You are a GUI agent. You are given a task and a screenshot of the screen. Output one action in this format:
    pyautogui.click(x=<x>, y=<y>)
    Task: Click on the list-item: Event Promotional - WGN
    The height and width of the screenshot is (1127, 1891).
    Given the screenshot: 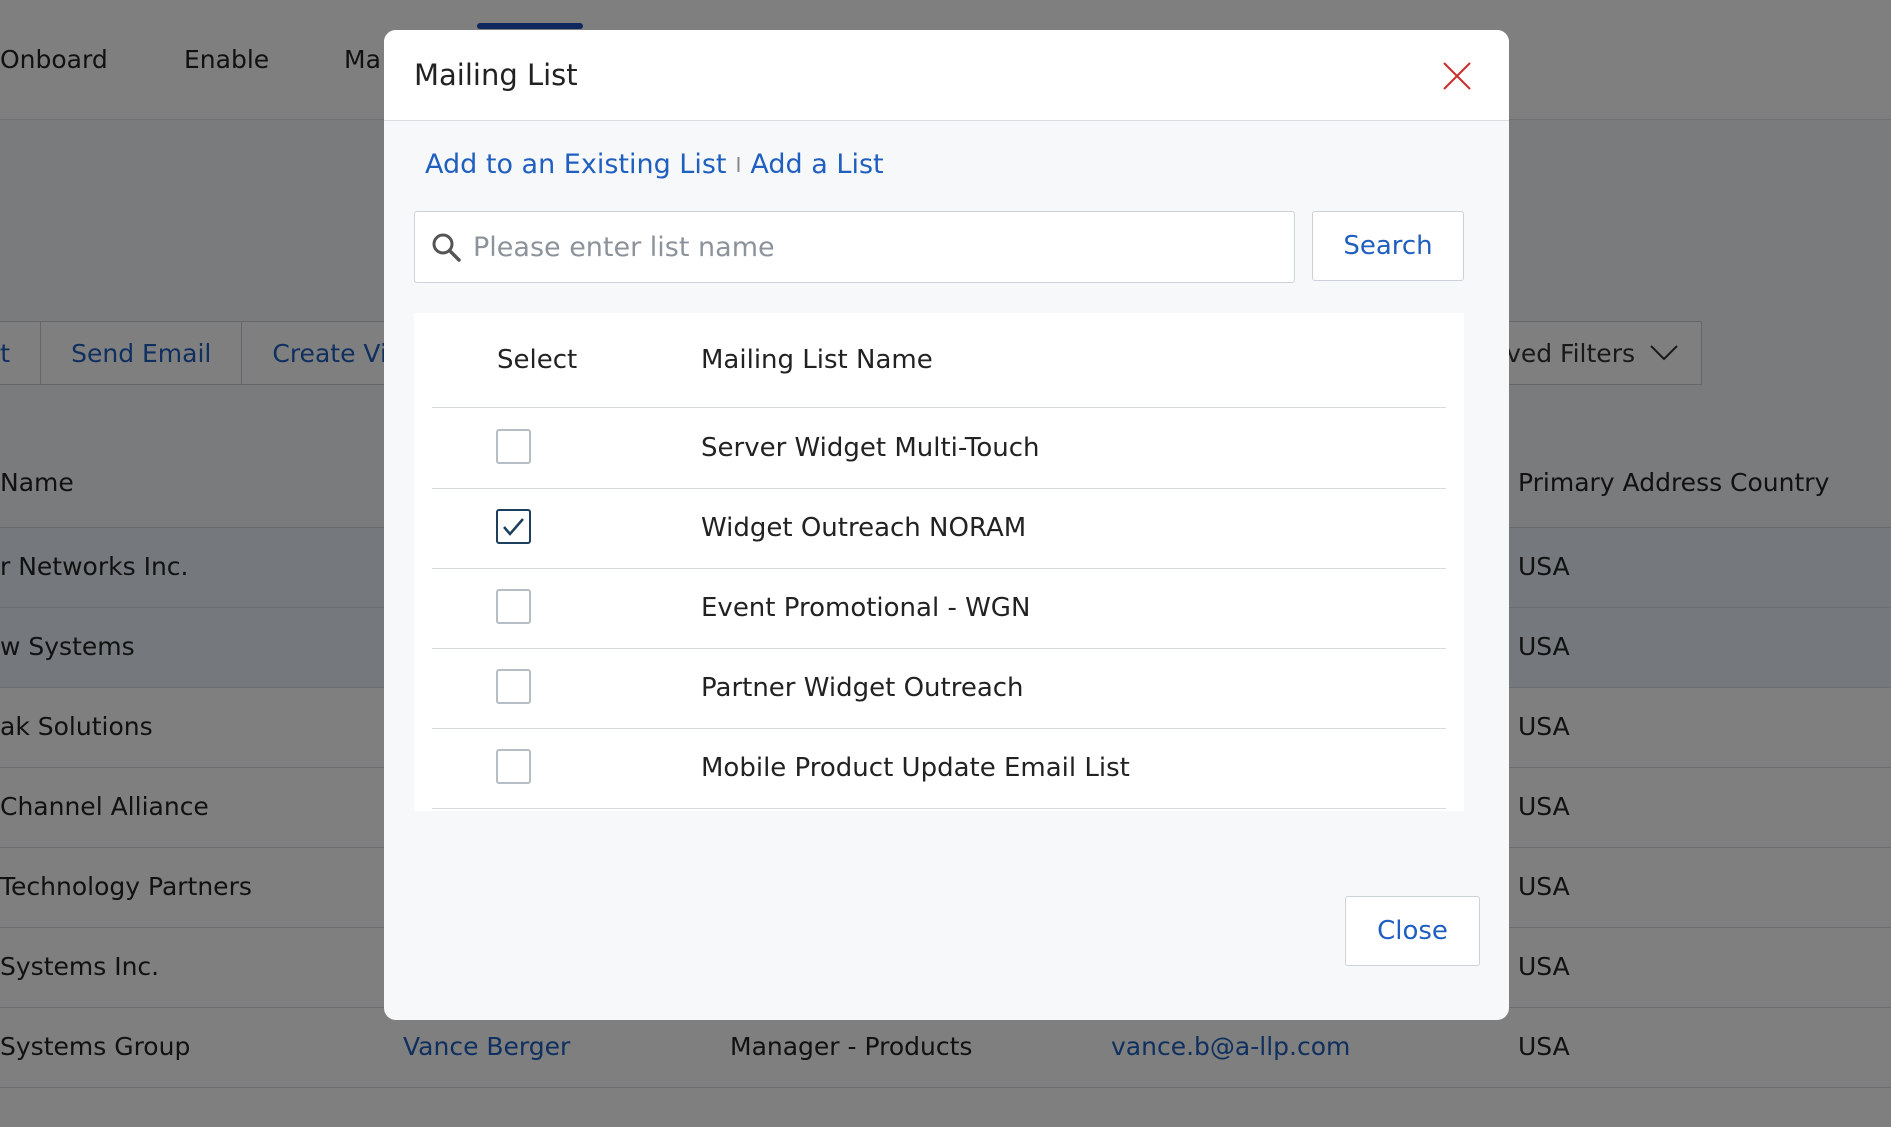 What is the action you would take?
    pyautogui.click(x=939, y=609)
    